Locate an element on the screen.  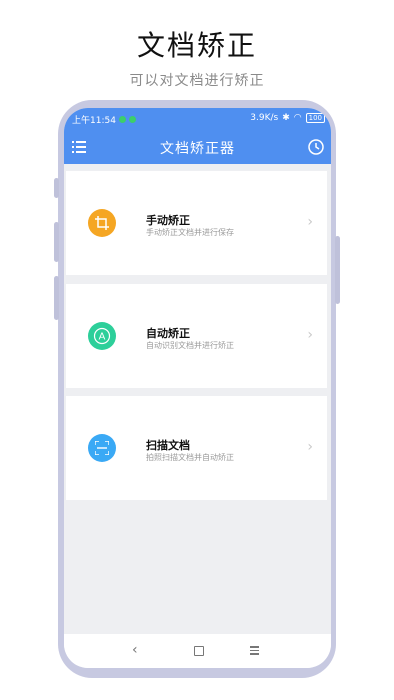
history-icon is located at coordinates (316, 147).